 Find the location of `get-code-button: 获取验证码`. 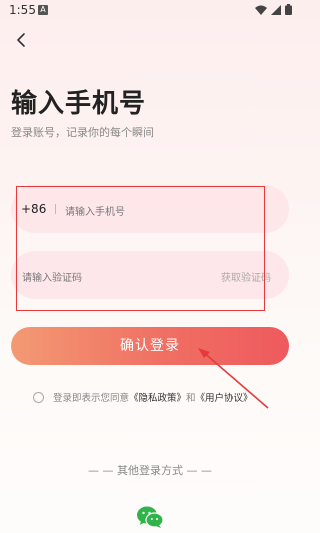

get-code-button: 获取验证码 is located at coordinates (246, 276).